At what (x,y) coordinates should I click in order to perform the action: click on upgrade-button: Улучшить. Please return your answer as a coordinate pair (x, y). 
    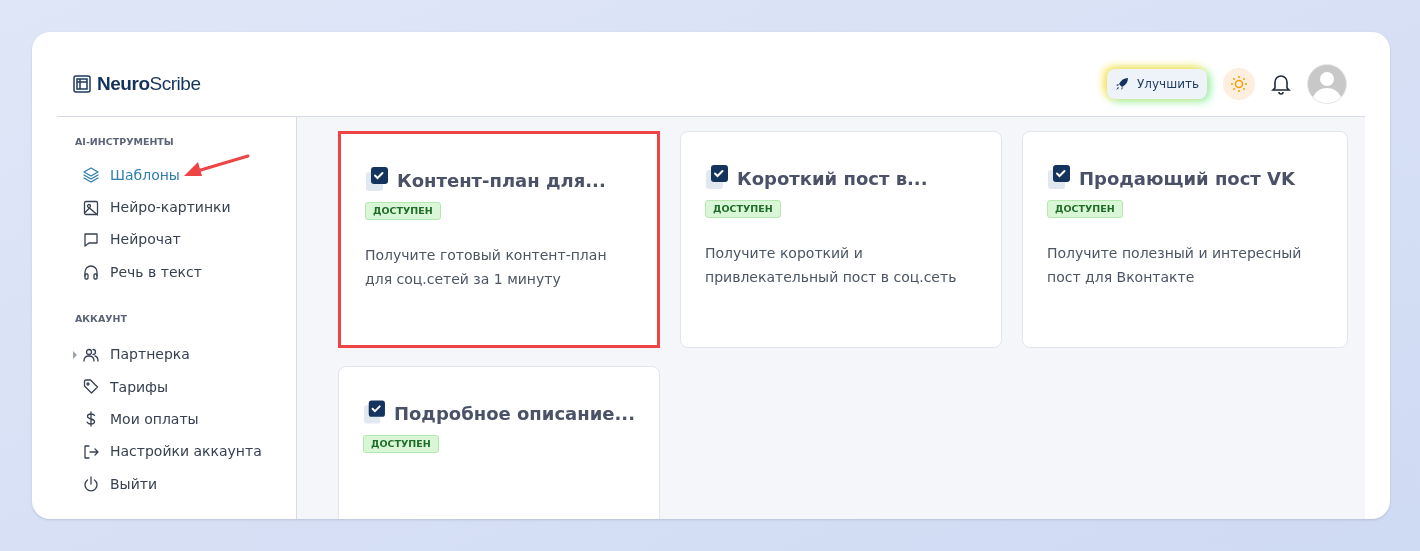
    Looking at the image, I should click on (1157, 84).